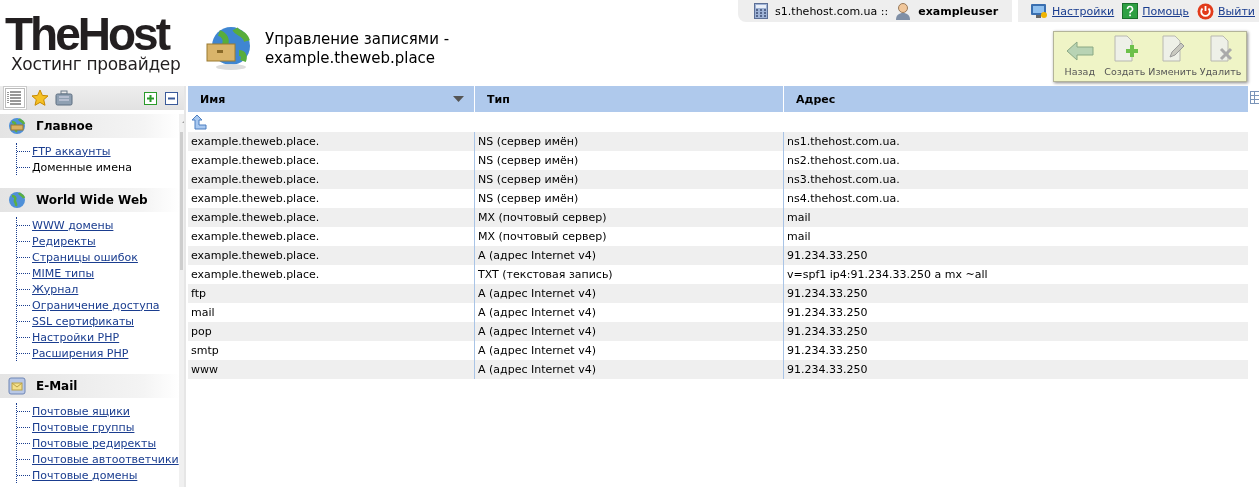 This screenshot has height=489, width=1259. What do you see at coordinates (171, 98) in the screenshot?
I see `collapse-all-icon` at bounding box center [171, 98].